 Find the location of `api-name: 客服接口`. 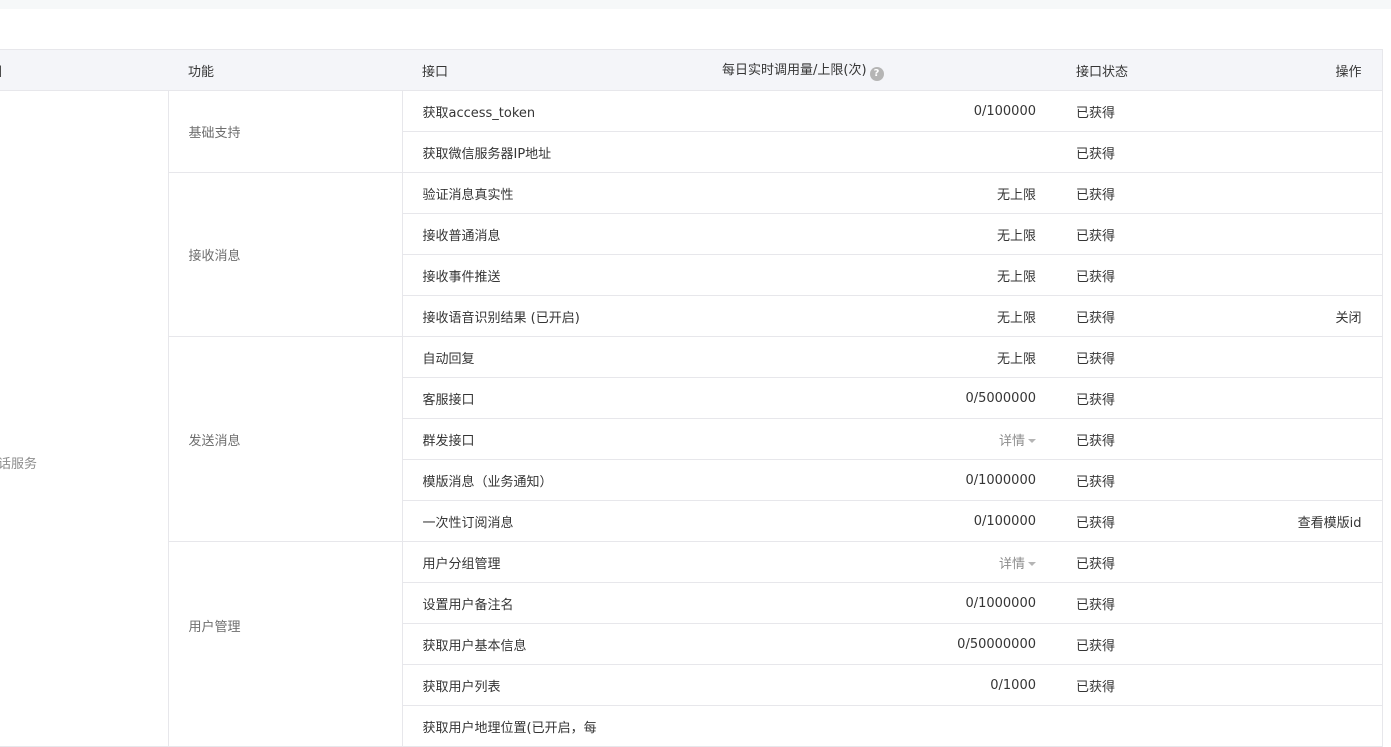

api-name: 客服接口 is located at coordinates (552, 398).